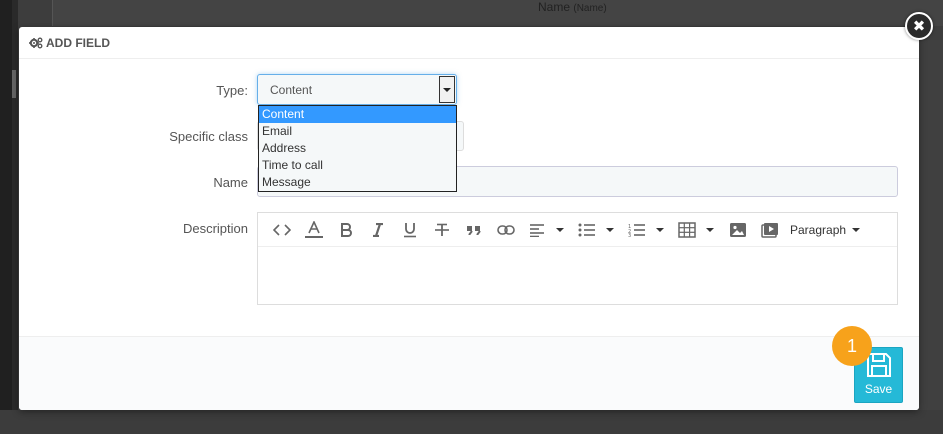 The image size is (943, 434). What do you see at coordinates (560, 229) in the screenshot?
I see `align-caret-icon` at bounding box center [560, 229].